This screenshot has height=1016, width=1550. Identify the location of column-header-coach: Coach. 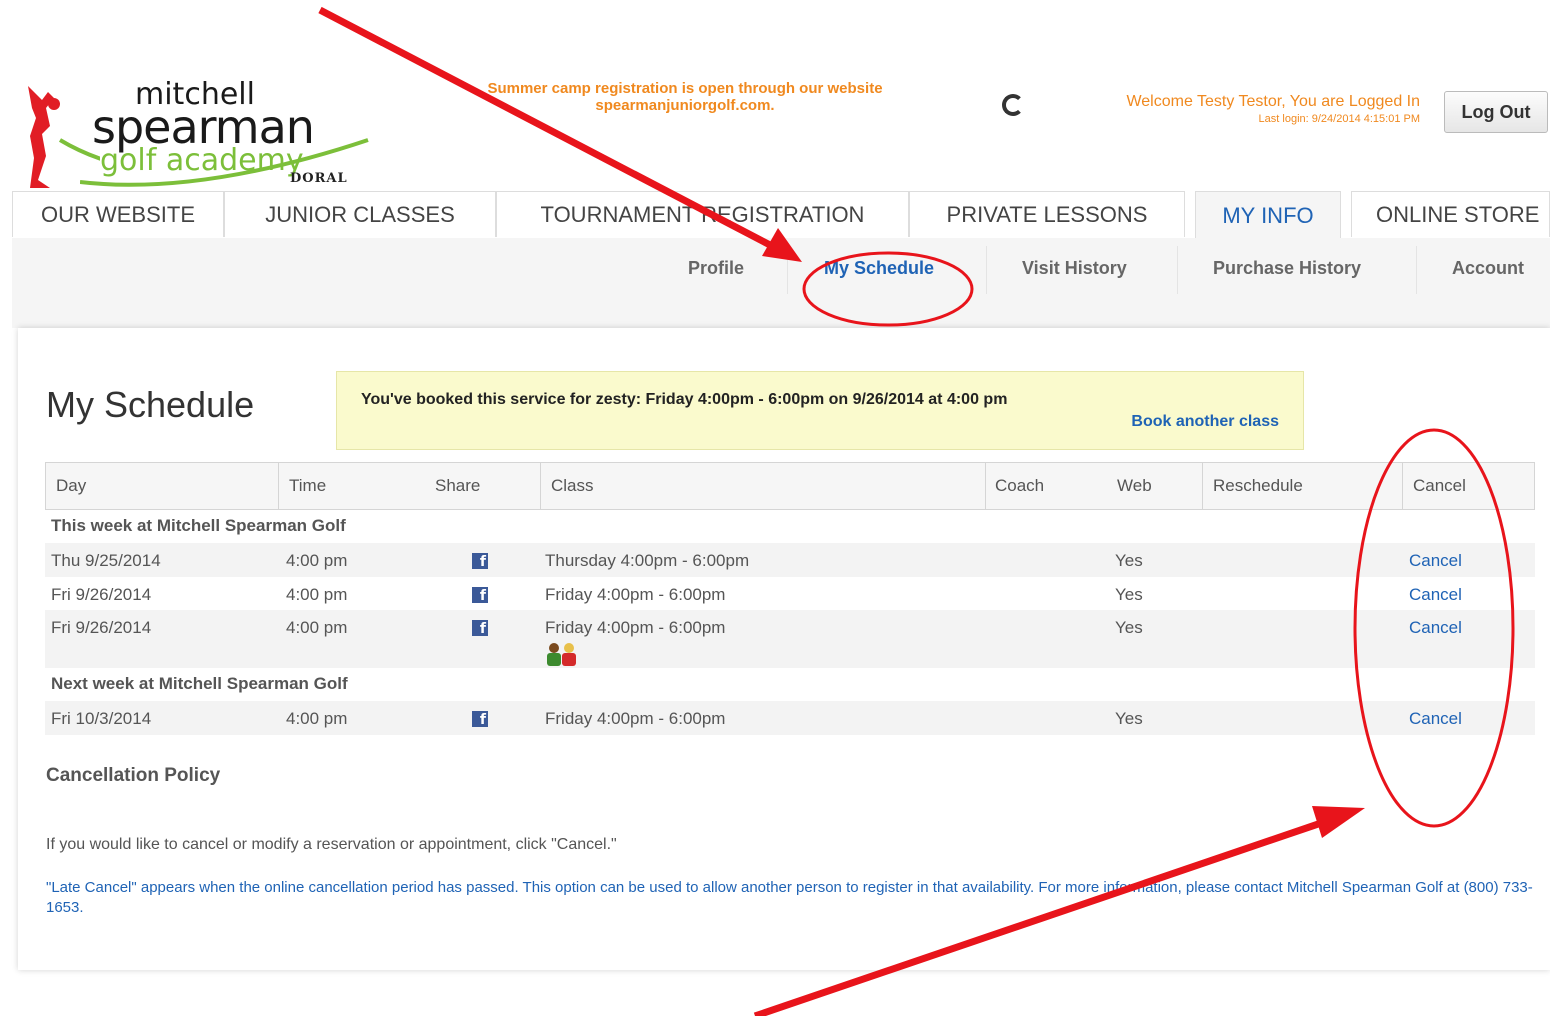
(1019, 486).